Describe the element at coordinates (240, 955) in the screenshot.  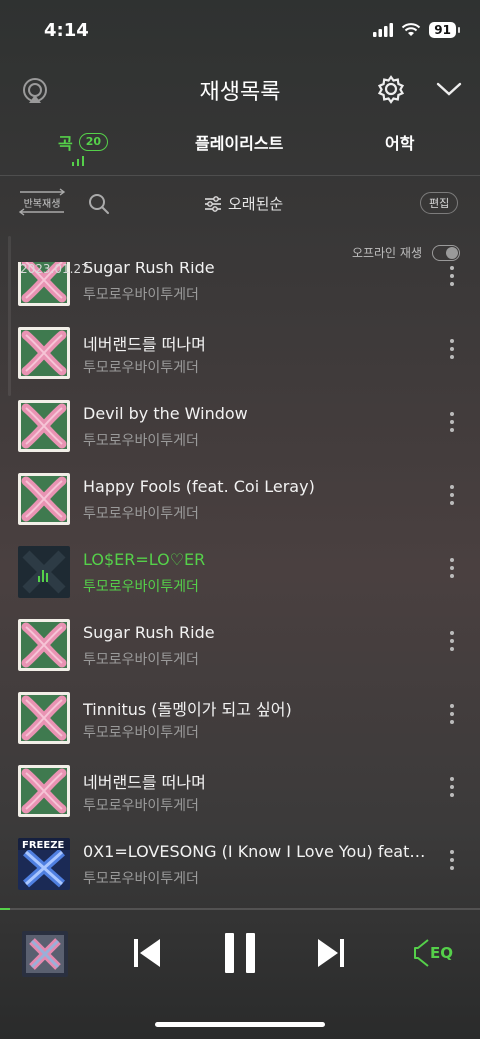
I see `pause-icon` at that location.